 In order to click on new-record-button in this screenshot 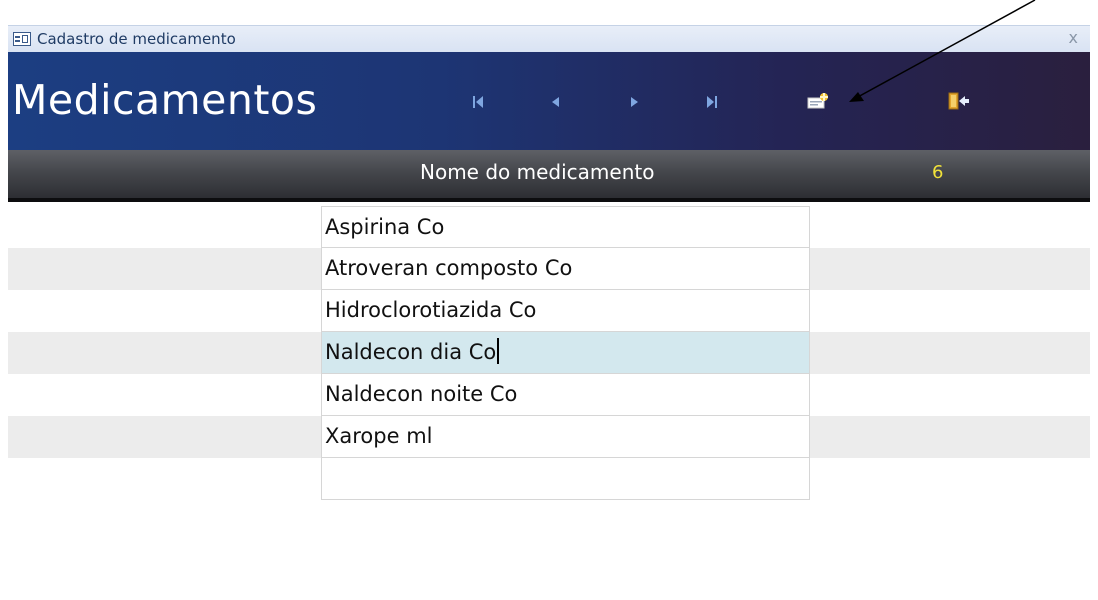, I will do `click(818, 101)`.